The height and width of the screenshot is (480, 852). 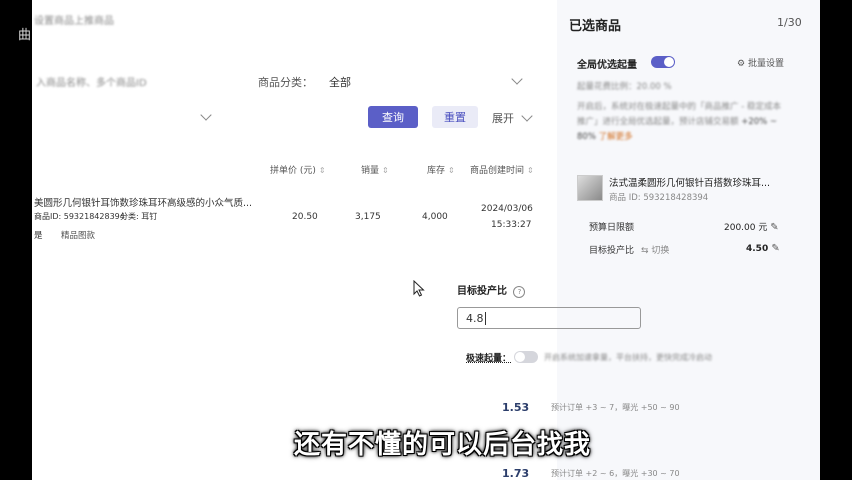 What do you see at coordinates (305, 217) in the screenshot?
I see `price-cell: 20.50` at bounding box center [305, 217].